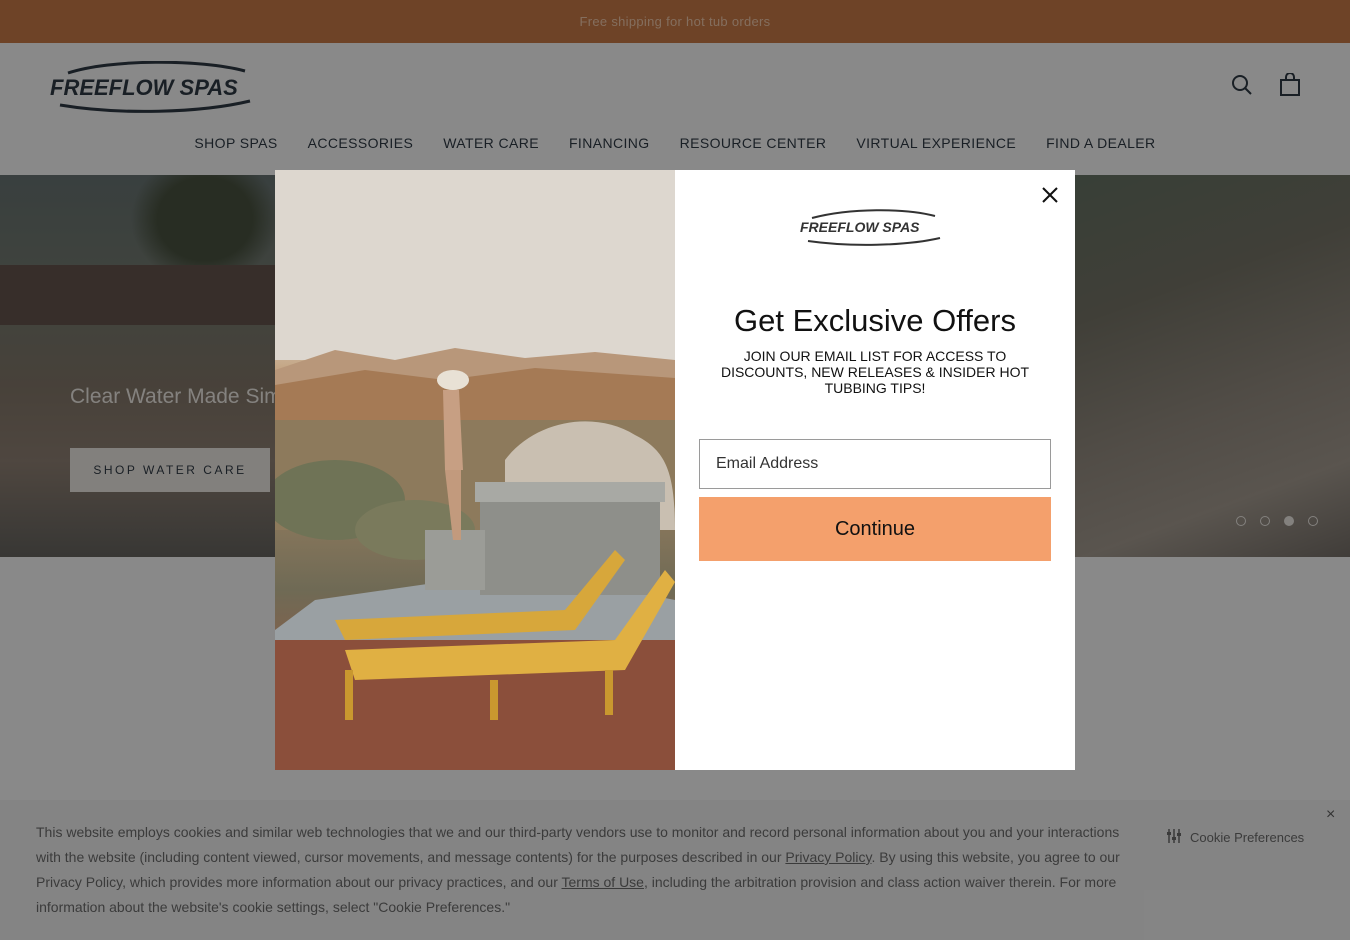  I want to click on cookie-close-icon: ×, so click(1330, 815).